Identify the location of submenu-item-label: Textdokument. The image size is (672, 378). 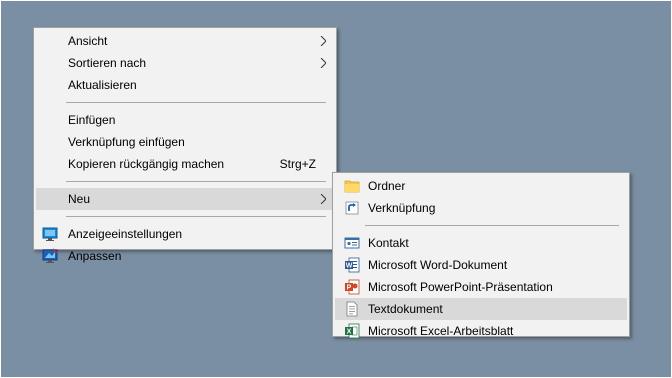
(405, 309).